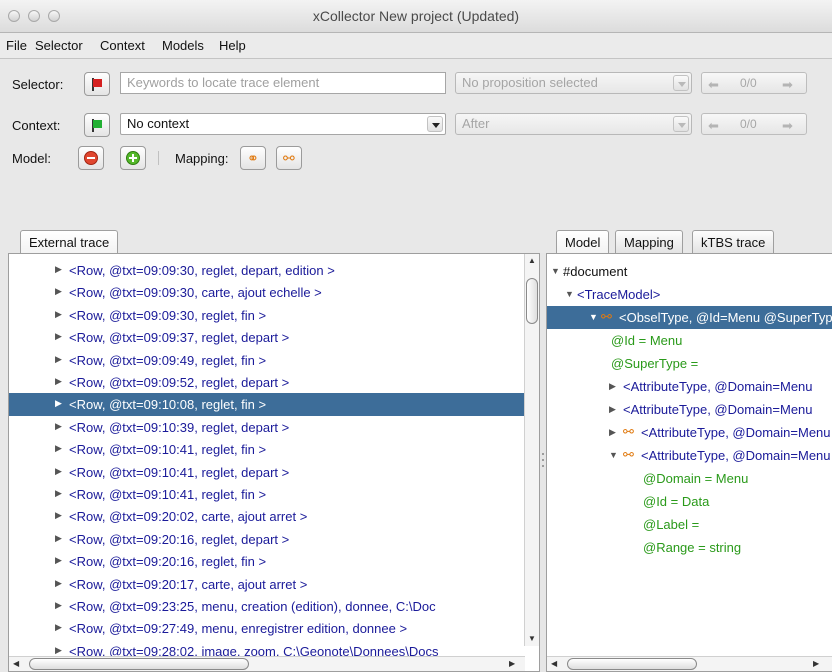 Image resolution: width=832 pixels, height=672 pixels. I want to click on scroll-up-arrow-icon: ▲, so click(532, 260).